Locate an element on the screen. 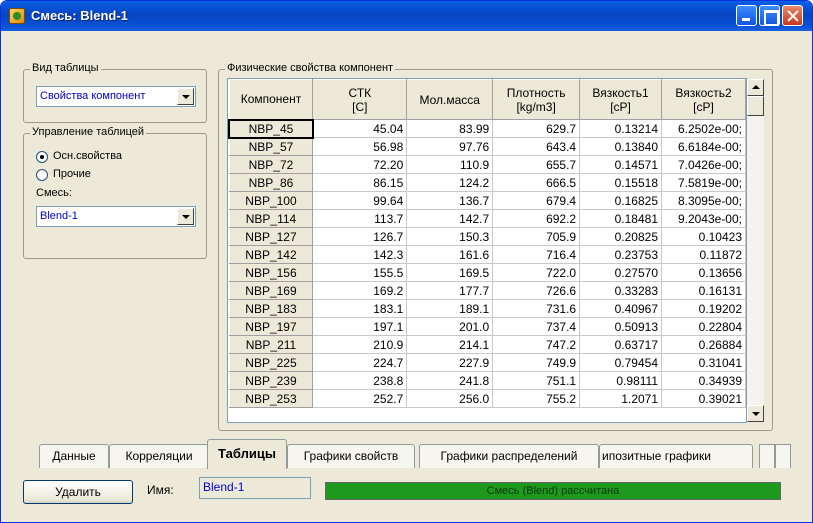 The image size is (813, 523). component-name-cell: NBP_169 is located at coordinates (271, 290).